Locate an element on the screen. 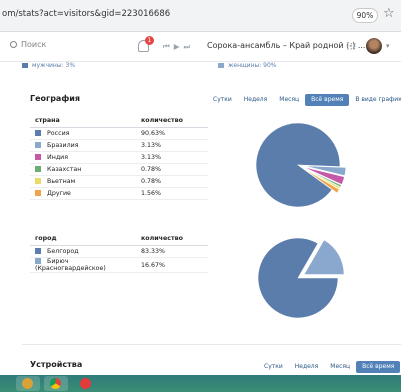 The width and height of the screenshot is (401, 392). notification-badge: 1 is located at coordinates (149, 40).